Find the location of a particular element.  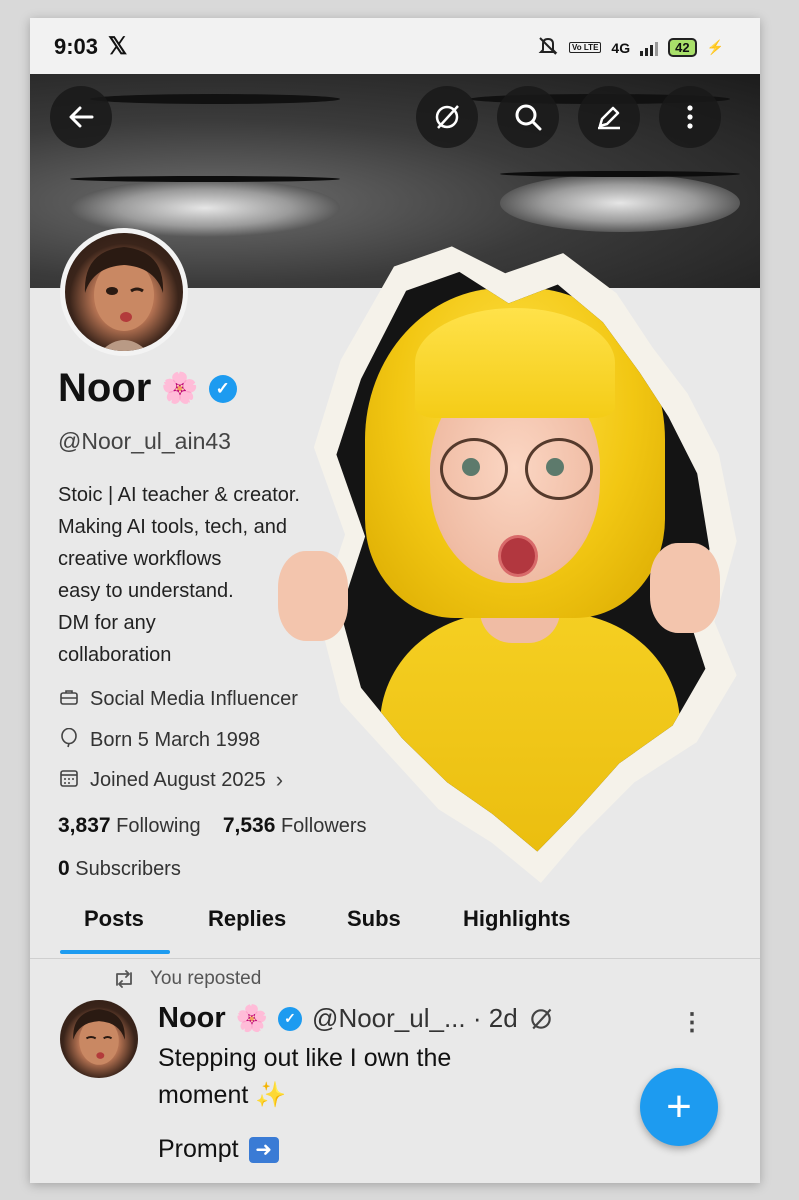

birthday-label: Born 5 March 1998 is located at coordinates (175, 740).